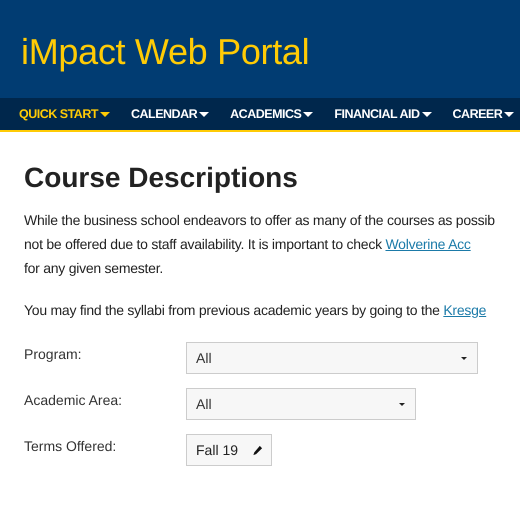 This screenshot has width=520, height=520. What do you see at coordinates (170, 114) in the screenshot?
I see `nav-item: CALENDAR` at bounding box center [170, 114].